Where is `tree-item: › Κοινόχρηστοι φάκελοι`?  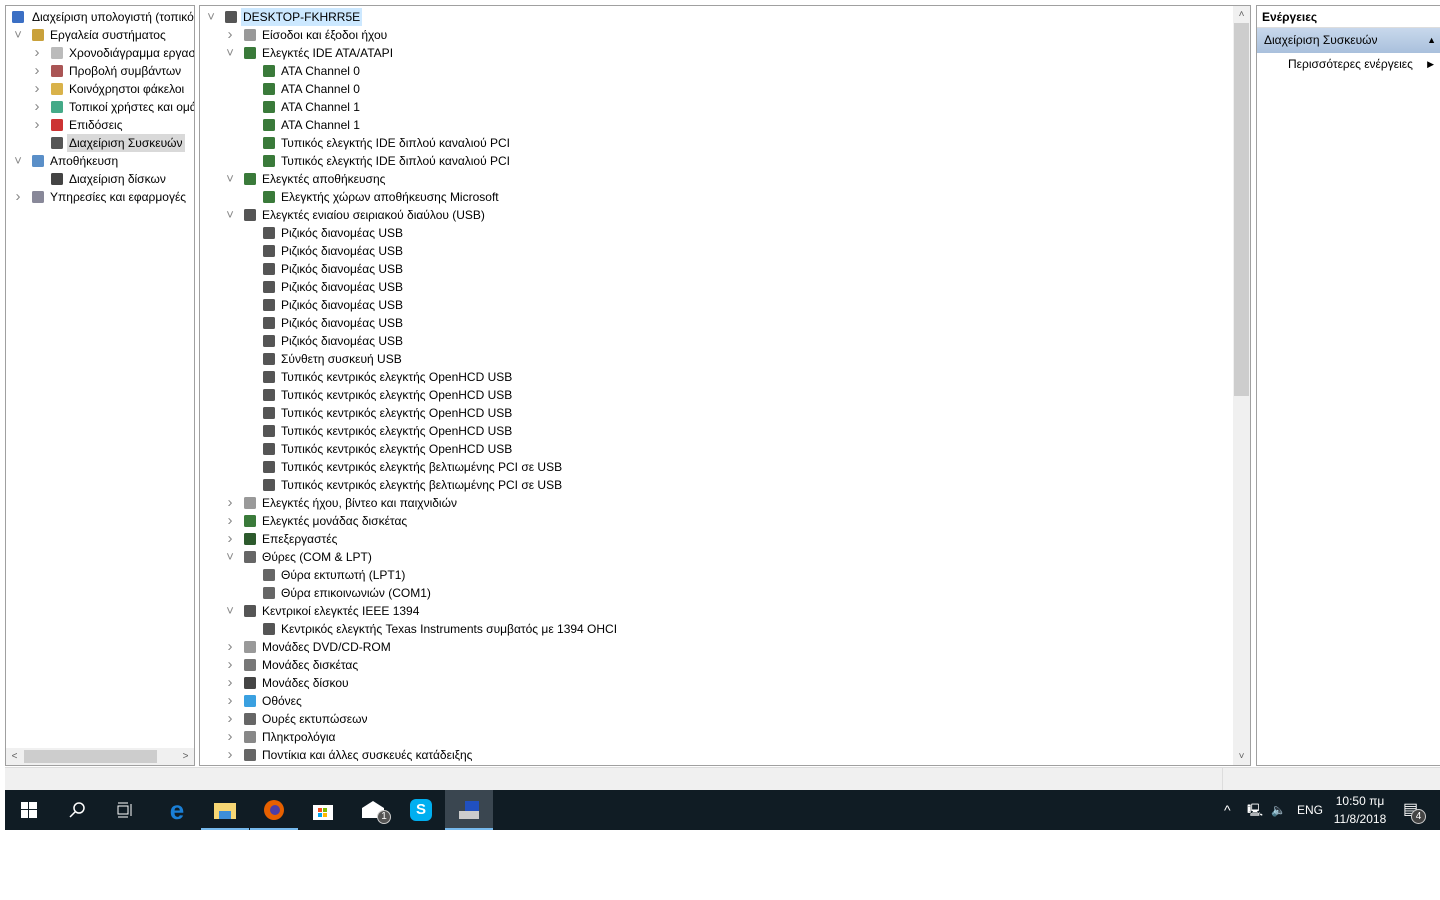
tree-item: › Κοινόχρηστοι φάκελοι is located at coordinates (100, 89).